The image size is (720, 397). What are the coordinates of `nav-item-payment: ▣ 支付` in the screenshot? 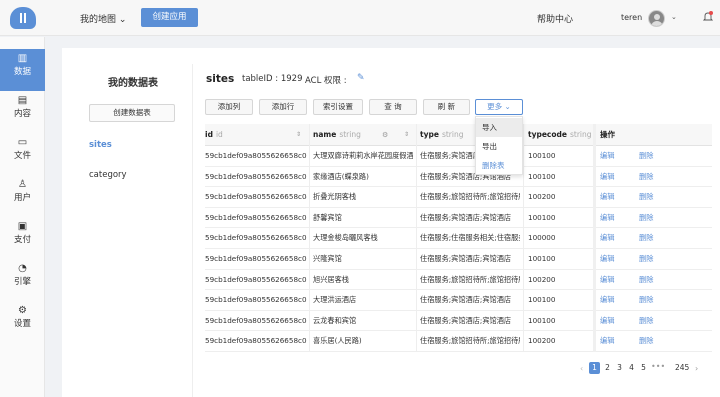 It's located at (22, 238).